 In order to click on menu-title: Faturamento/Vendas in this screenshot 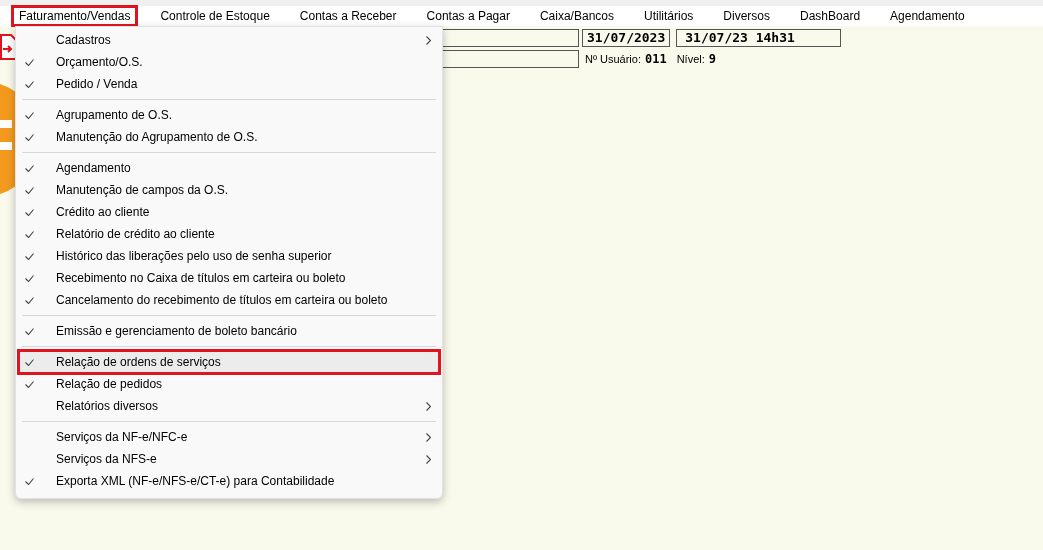, I will do `click(75, 16)`.